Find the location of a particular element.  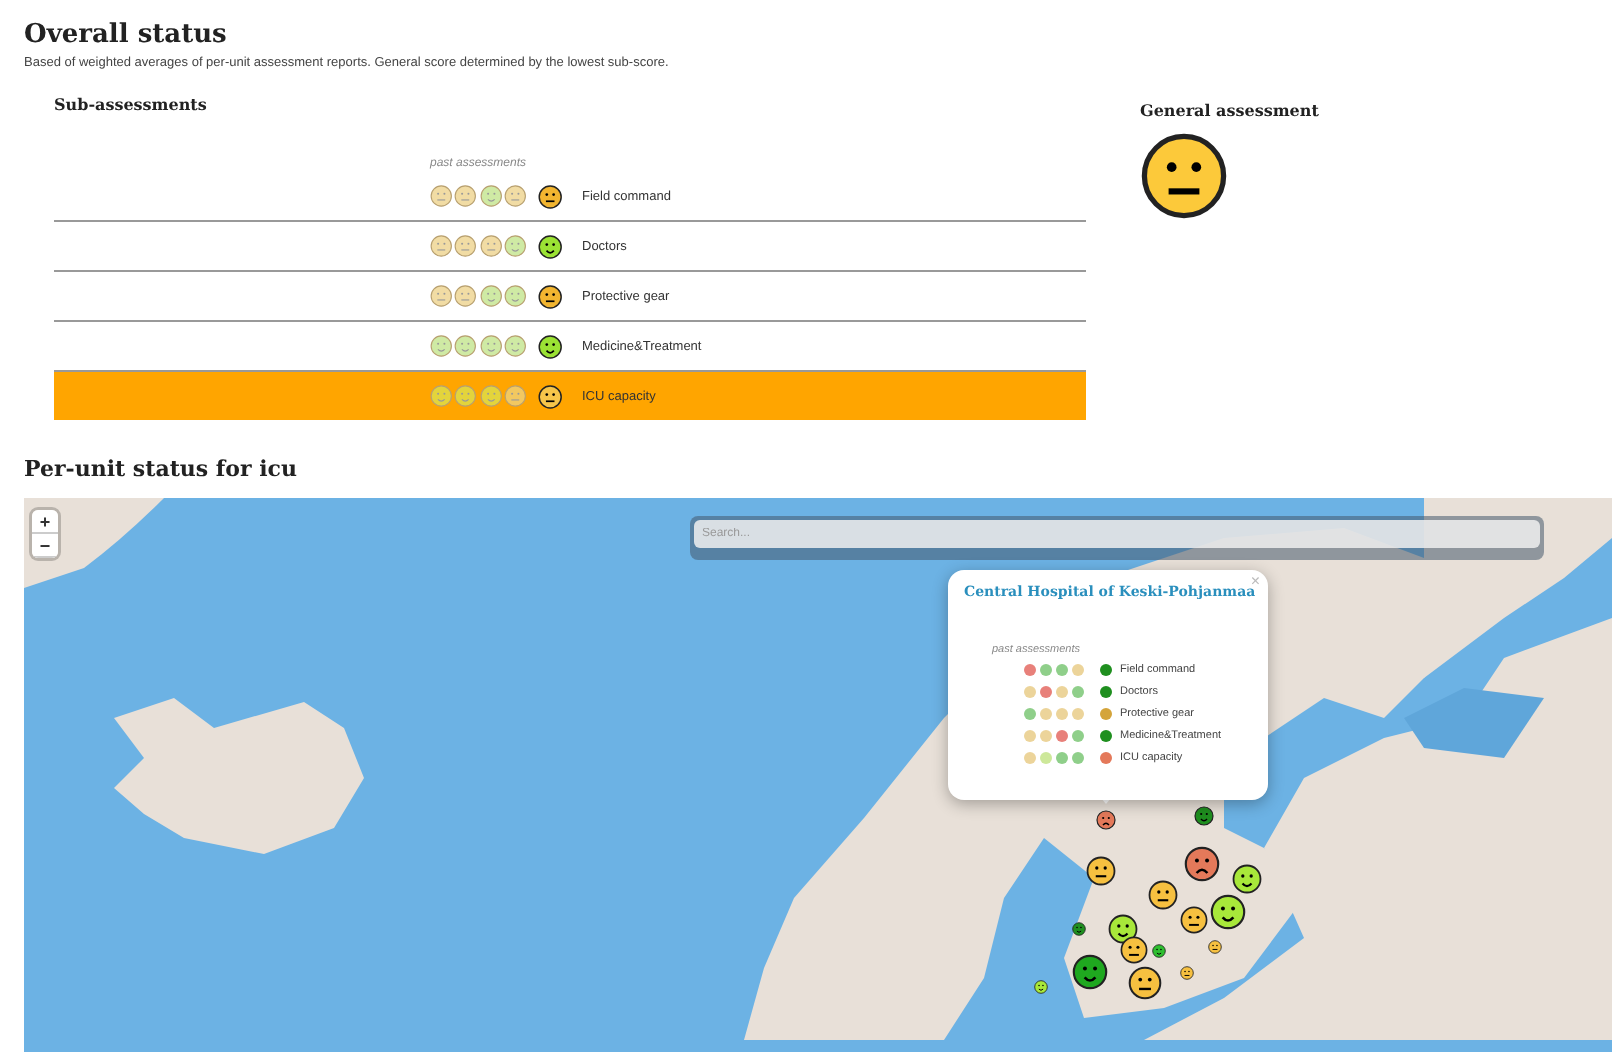

zoom-in-button: + is located at coordinates (45, 522).